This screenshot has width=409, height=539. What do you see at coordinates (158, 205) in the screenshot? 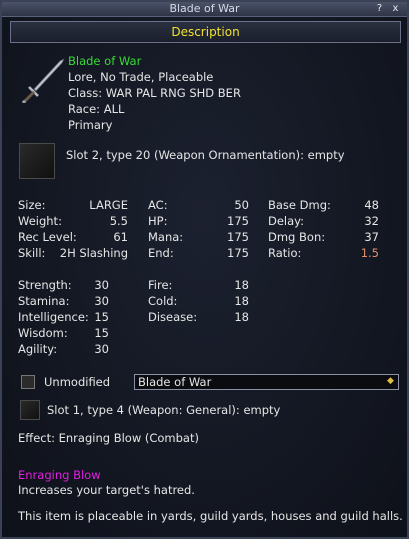
I see `stat-label: AC:` at bounding box center [158, 205].